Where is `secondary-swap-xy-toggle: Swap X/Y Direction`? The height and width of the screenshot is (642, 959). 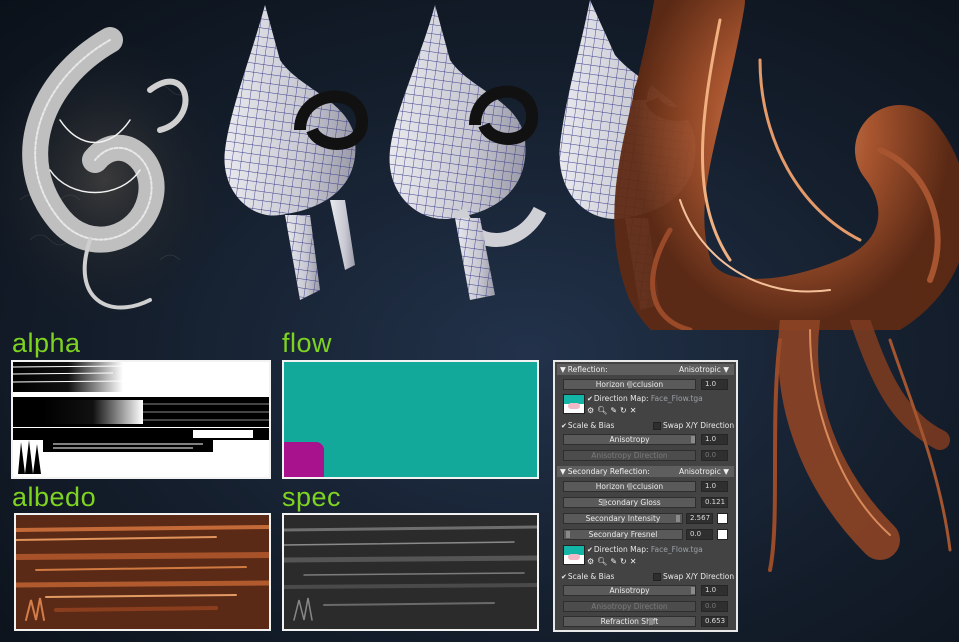 secondary-swap-xy-toggle: Swap X/Y Direction is located at coordinates (693, 576).